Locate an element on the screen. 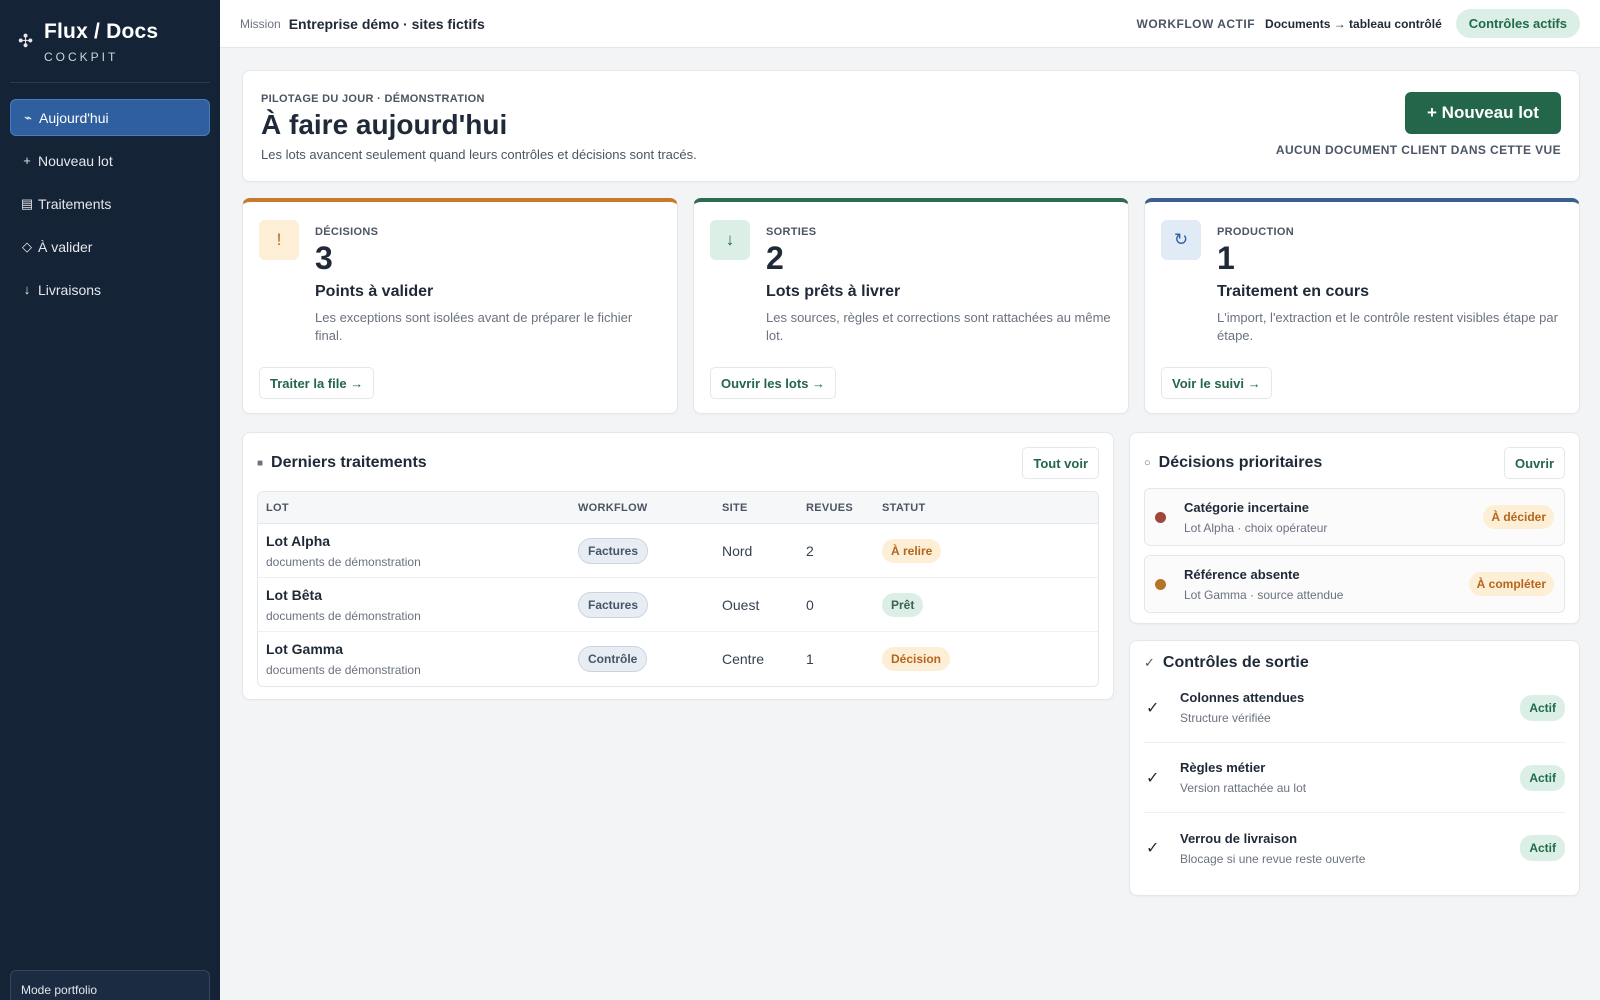  site-cell: Centre is located at coordinates (743, 659).